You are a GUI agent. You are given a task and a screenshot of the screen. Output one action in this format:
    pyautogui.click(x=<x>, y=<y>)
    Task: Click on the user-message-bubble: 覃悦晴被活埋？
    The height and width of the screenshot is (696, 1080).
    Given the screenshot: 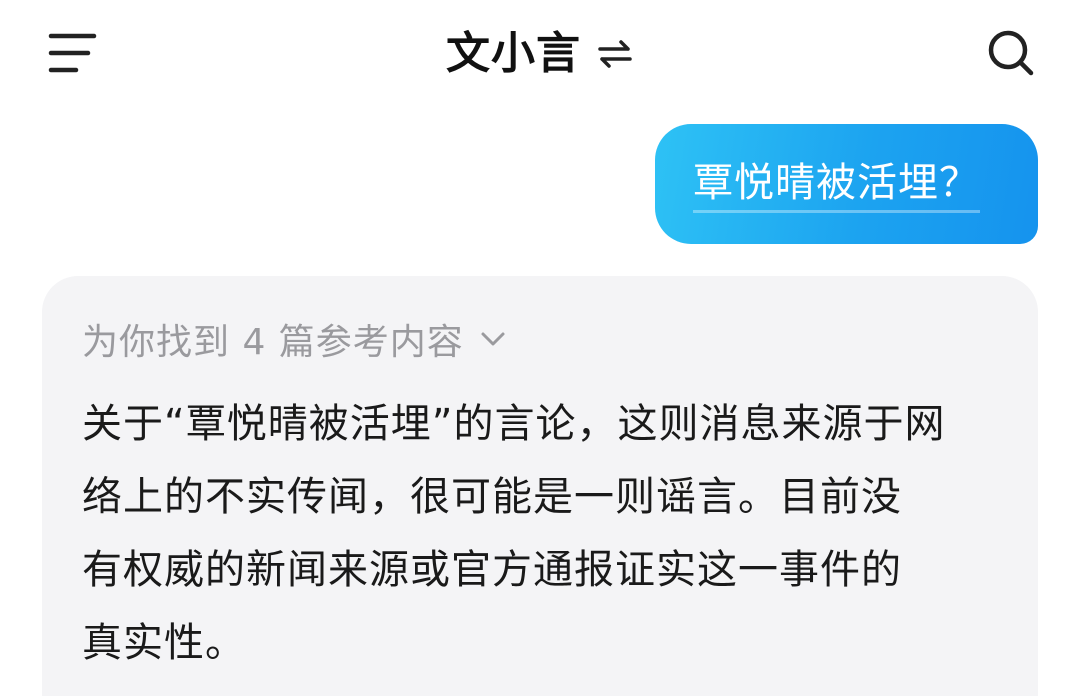 What is the action you would take?
    pyautogui.click(x=846, y=184)
    